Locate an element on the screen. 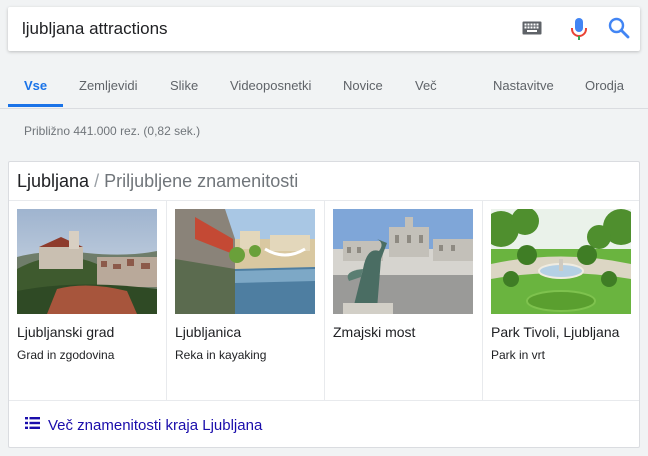 The width and height of the screenshot is (648, 456). attraction-description: Reka in kayaking is located at coordinates (221, 355).